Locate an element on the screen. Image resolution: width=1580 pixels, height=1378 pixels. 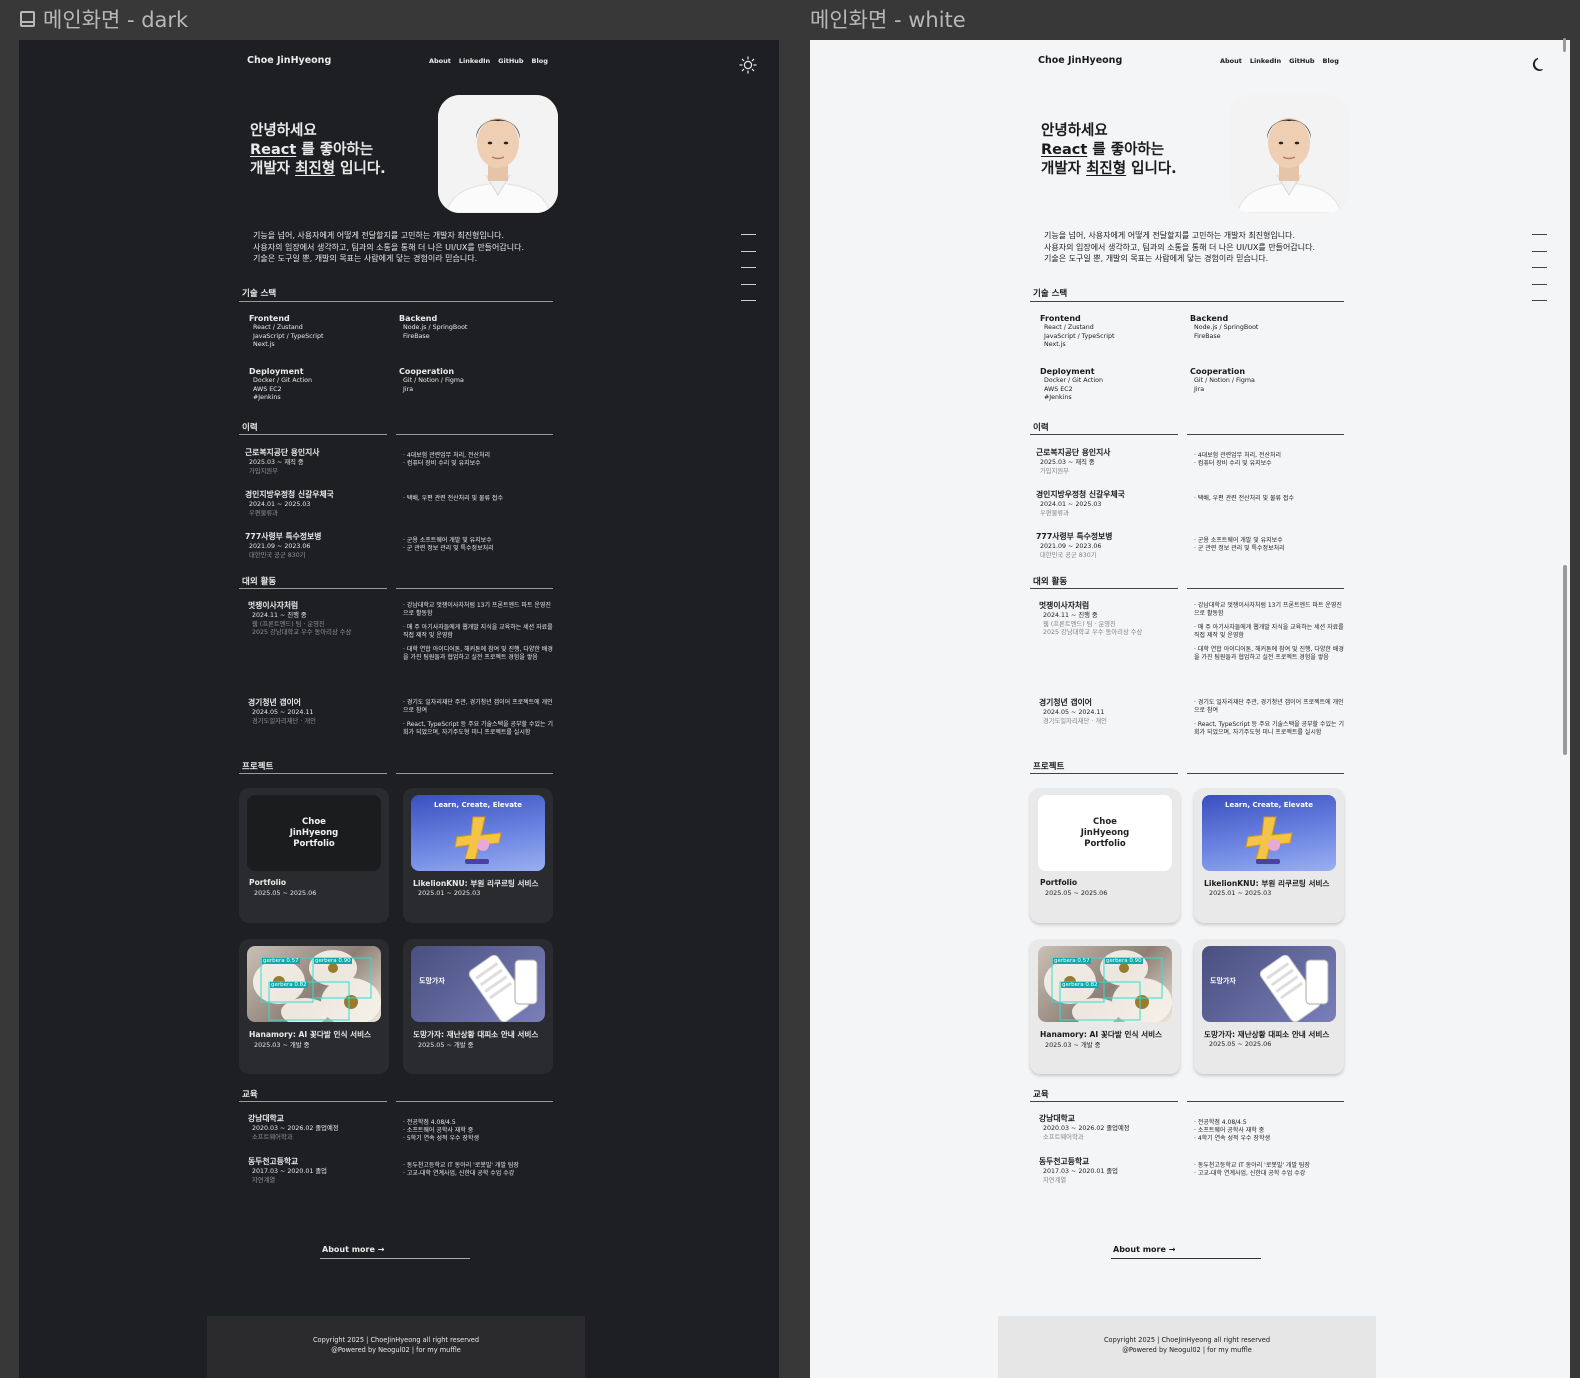
activity-item: 경기청년 갭이어 2024.05 ~ 2024.11 경기도일자리재단 · 개인 is located at coordinates (1116, 712).